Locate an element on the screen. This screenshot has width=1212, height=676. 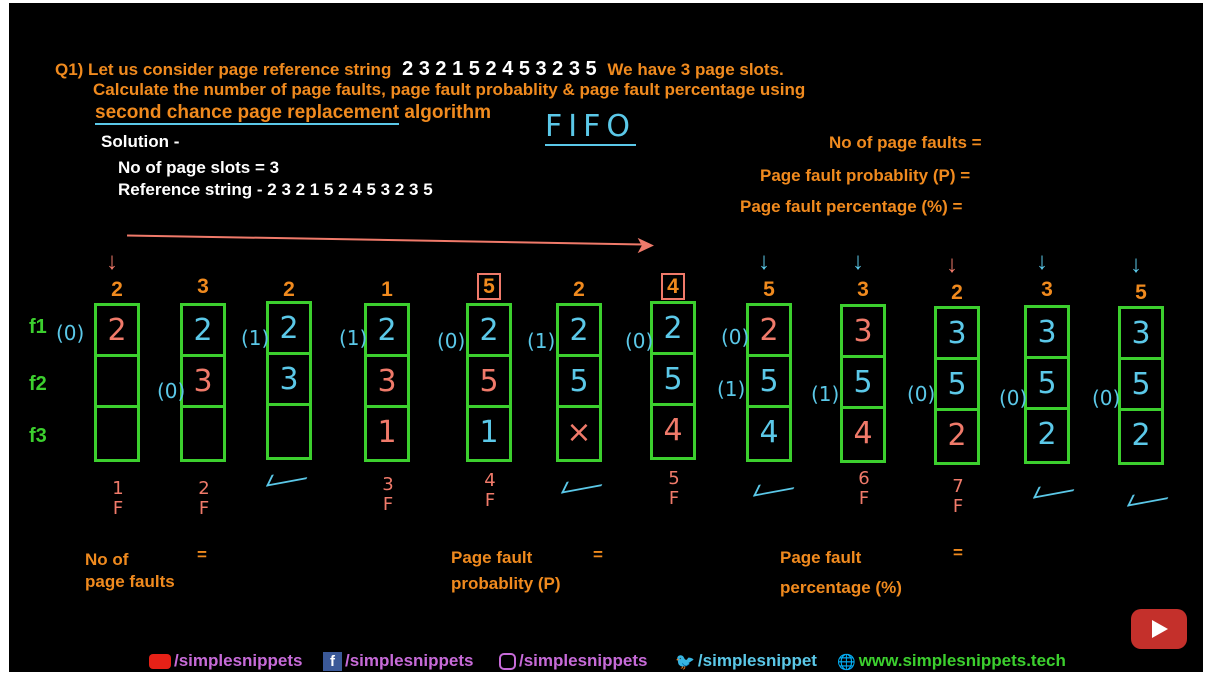
bottom-pct-eq: = is located at coordinates (958, 552).